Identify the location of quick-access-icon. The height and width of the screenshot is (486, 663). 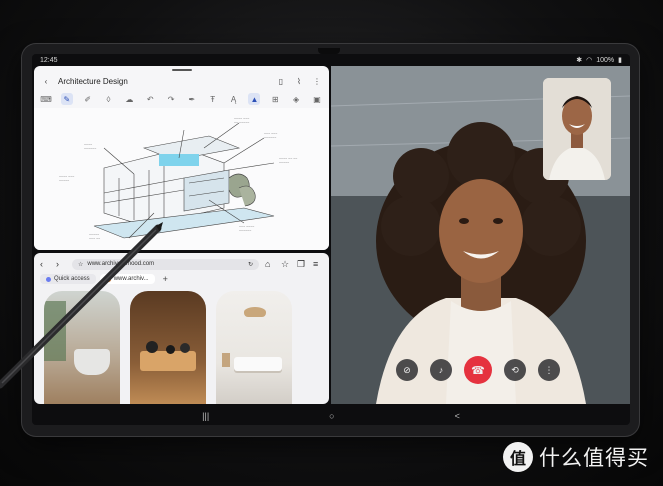
(48, 279).